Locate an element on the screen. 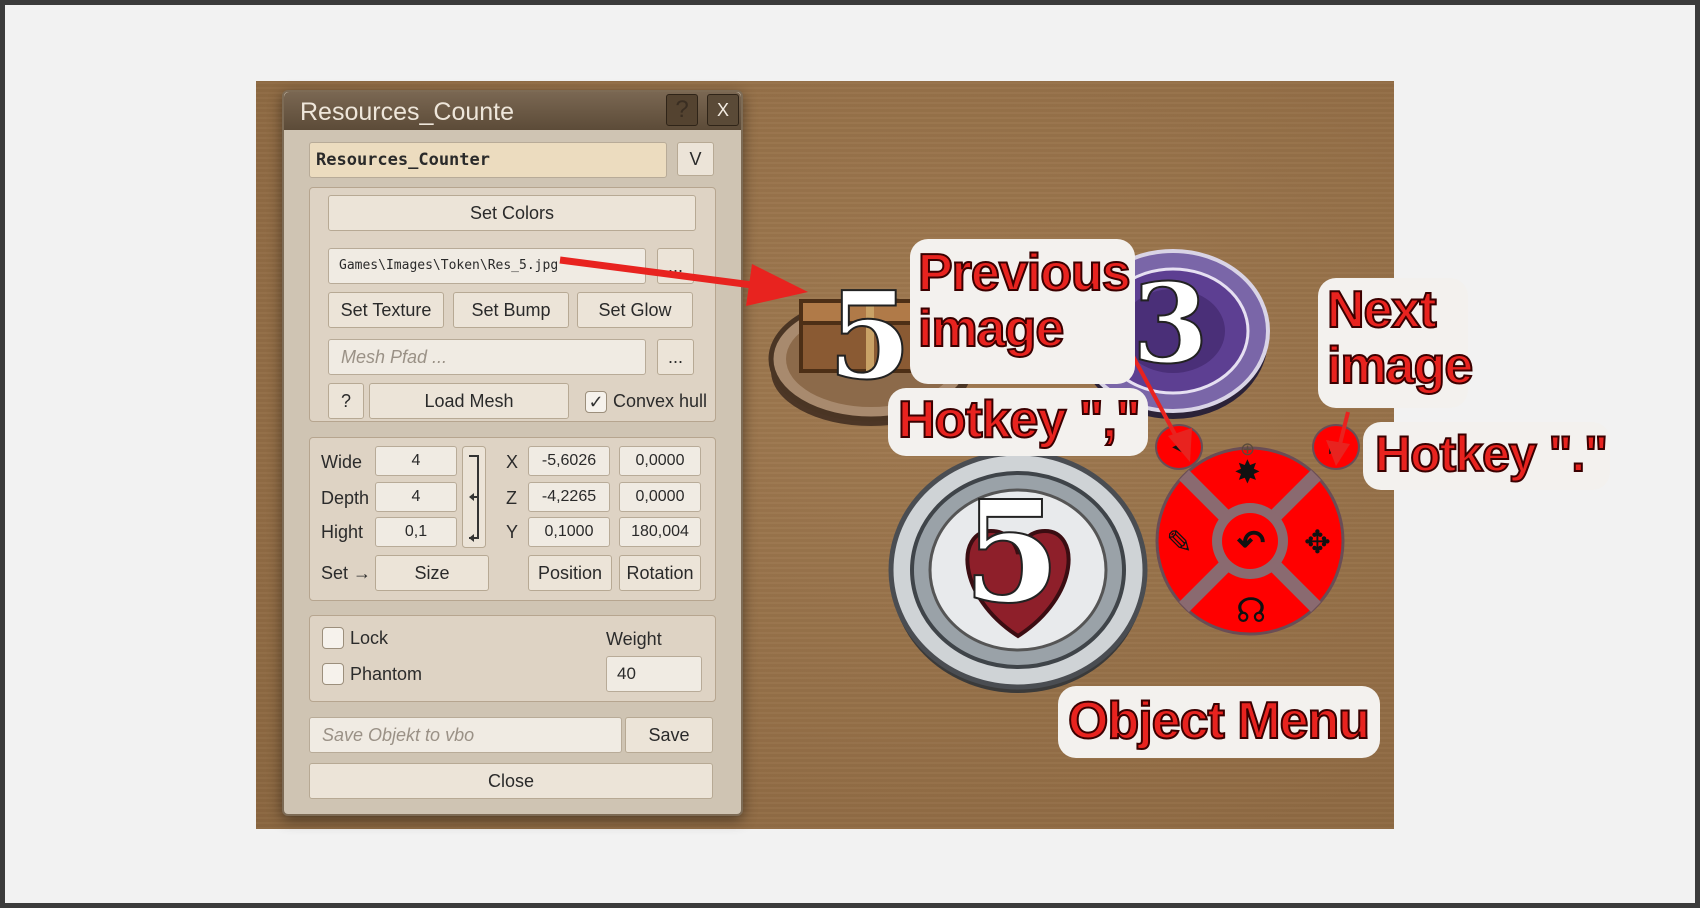 The height and width of the screenshot is (908, 1700). previous-image-label: Previous image is located at coordinates (1024, 301).